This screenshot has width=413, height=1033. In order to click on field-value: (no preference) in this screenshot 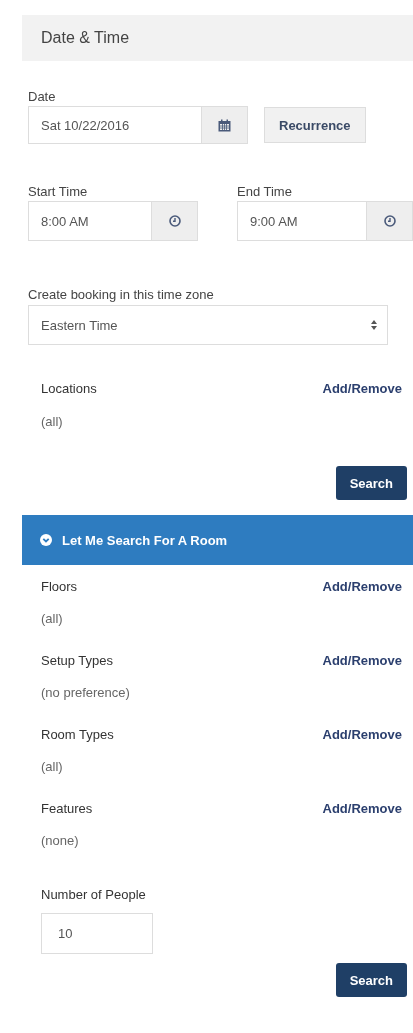, I will do `click(85, 692)`.